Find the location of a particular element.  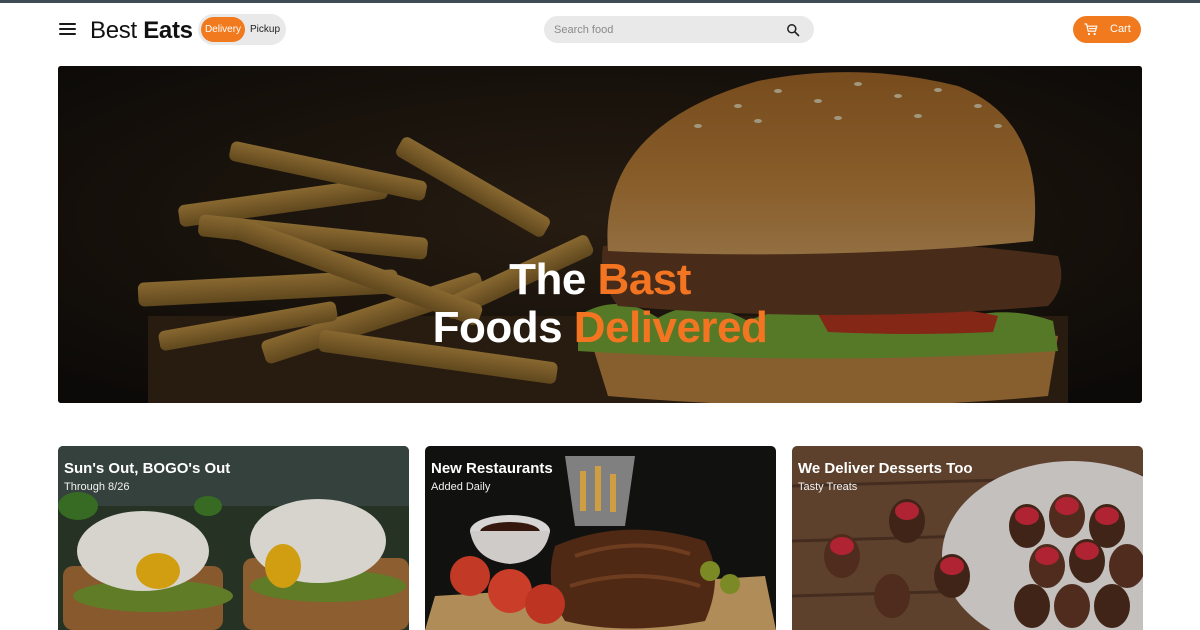

promo-card-bogo: Sun's Out, BOGO's Out Through 8/26 is located at coordinates (233, 538).